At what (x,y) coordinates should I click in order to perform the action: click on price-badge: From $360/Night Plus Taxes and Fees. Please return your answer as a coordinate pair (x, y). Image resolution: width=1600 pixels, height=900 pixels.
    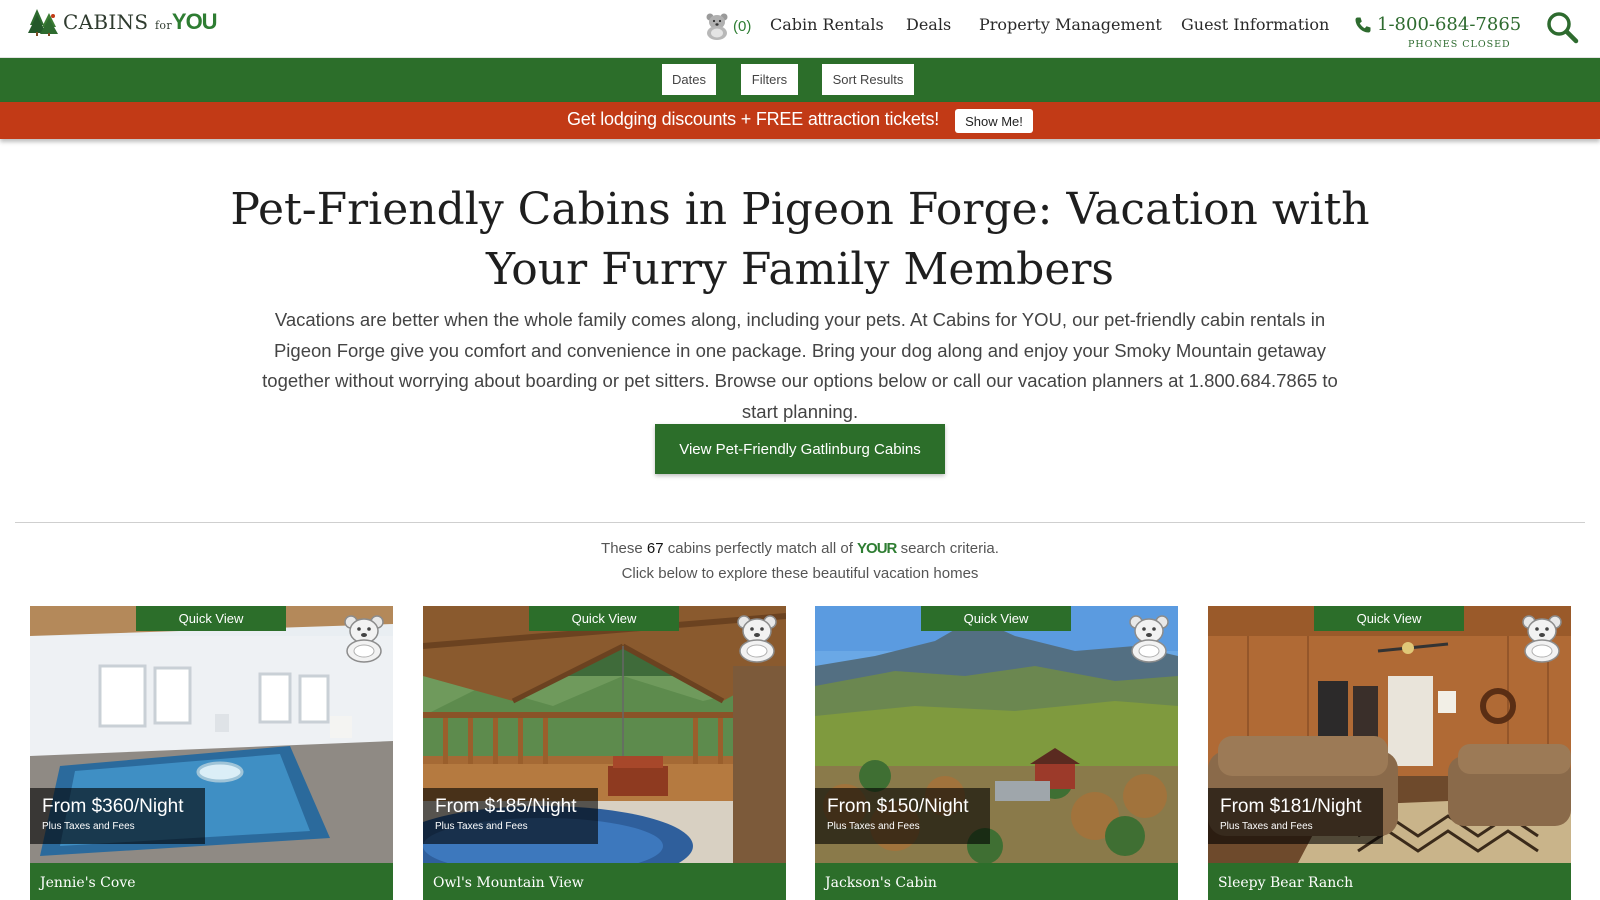
    Looking at the image, I should click on (117, 816).